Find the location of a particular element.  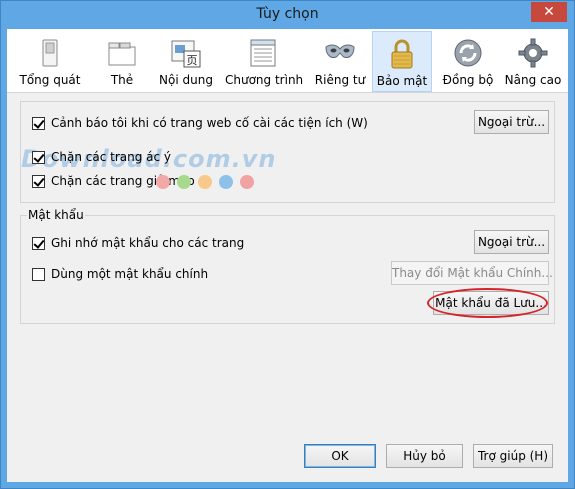

tab-label: Thẻ is located at coordinates (122, 80).